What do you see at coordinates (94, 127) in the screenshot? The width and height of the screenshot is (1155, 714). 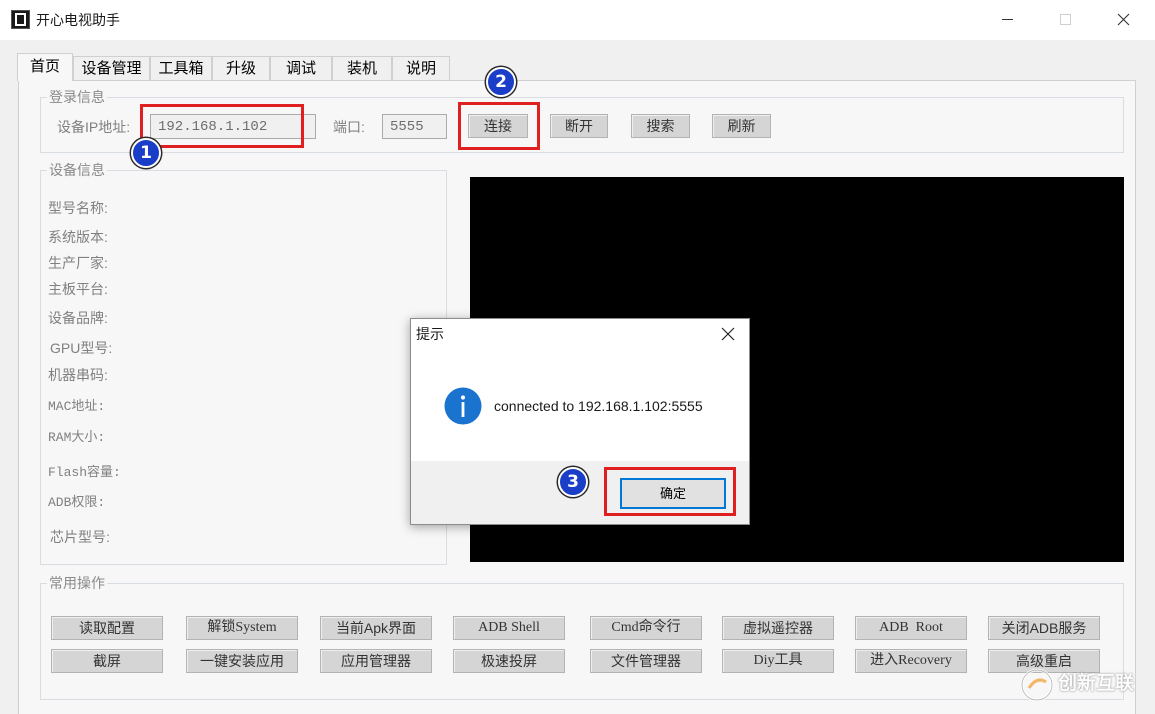 I see `ip-label: 设备IP地址:` at bounding box center [94, 127].